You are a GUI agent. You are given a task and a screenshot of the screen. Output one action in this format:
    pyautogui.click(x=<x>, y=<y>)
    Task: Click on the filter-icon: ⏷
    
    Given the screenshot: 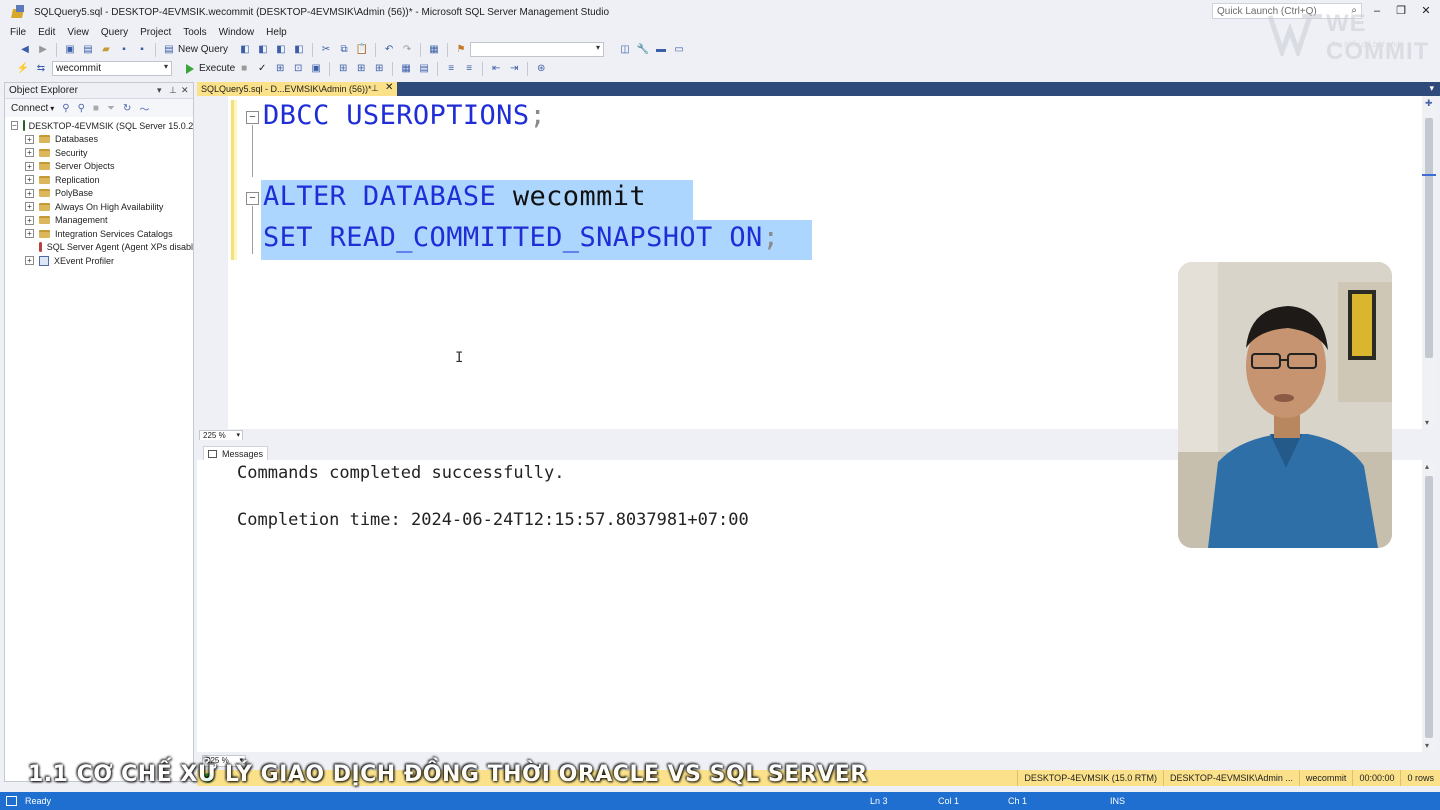 What is the action you would take?
    pyautogui.click(x=111, y=108)
    